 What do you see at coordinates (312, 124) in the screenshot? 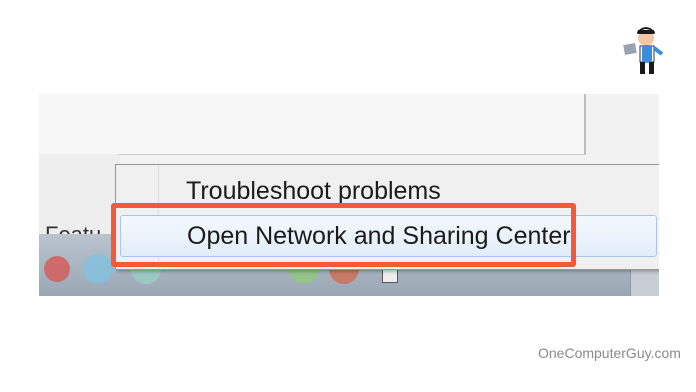
I see `background-window` at bounding box center [312, 124].